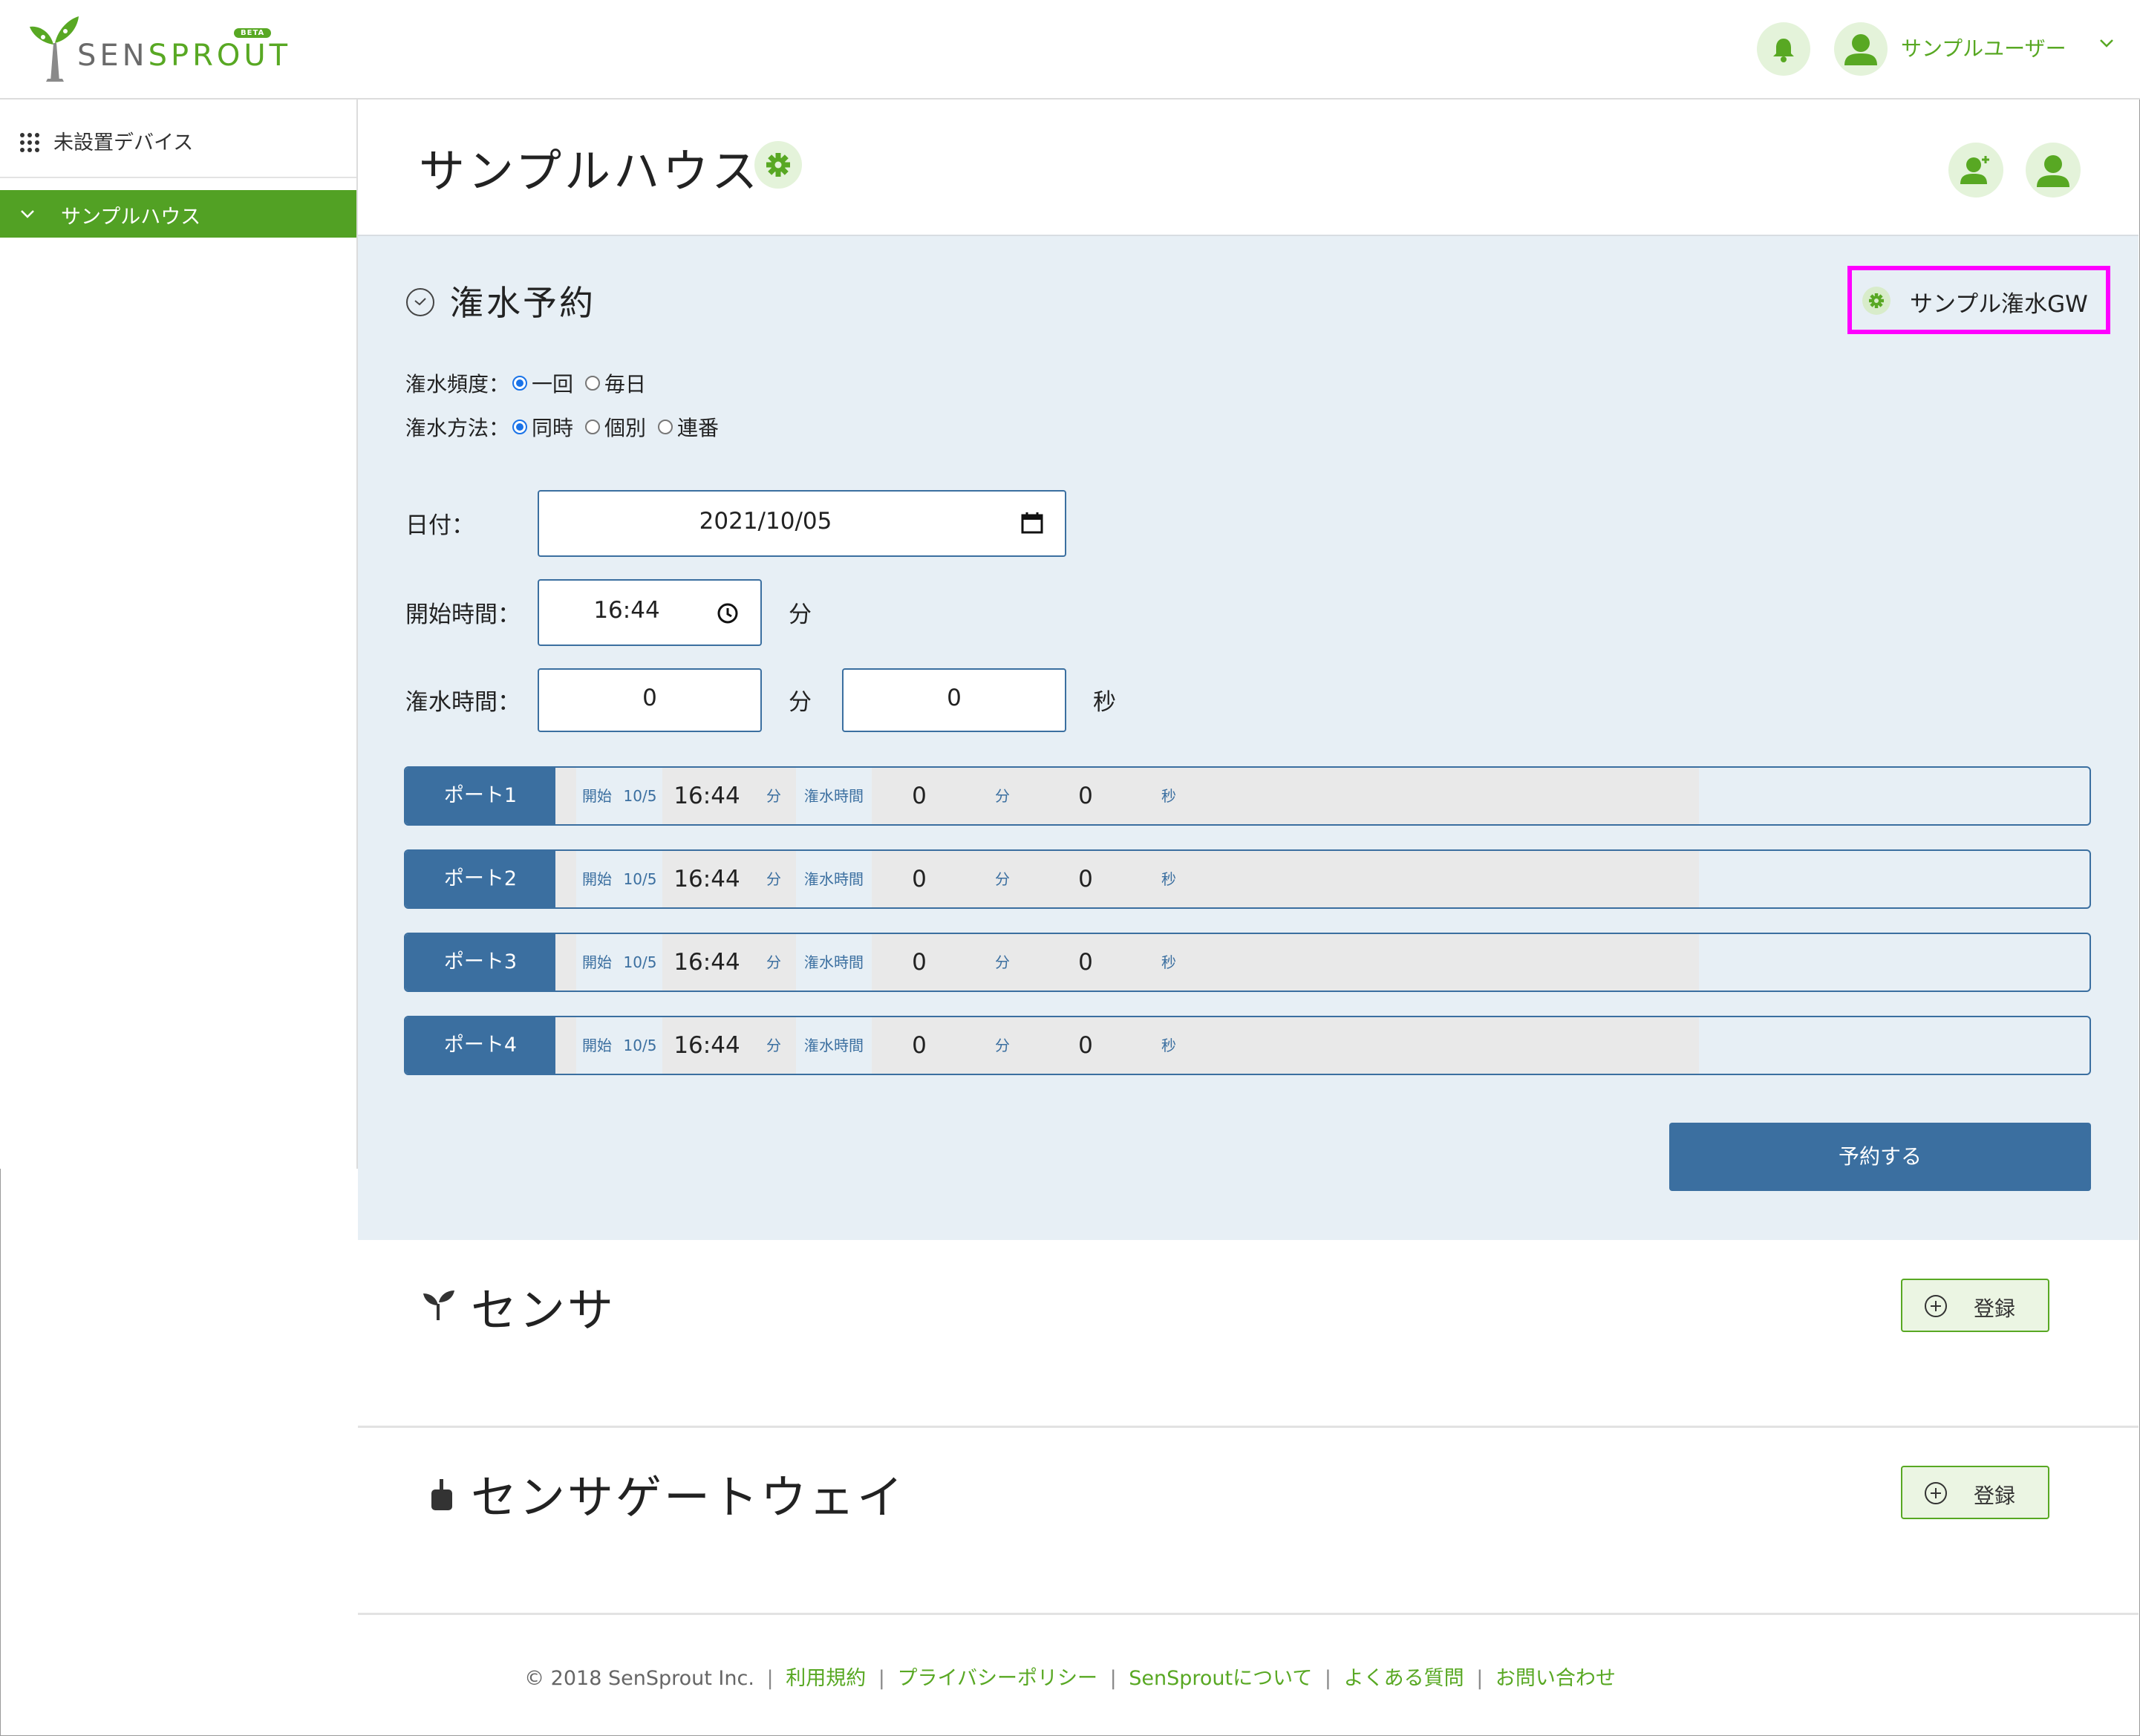 The height and width of the screenshot is (1736, 2140). What do you see at coordinates (253, 33) in the screenshot?
I see `beta-badge: BETA` at bounding box center [253, 33].